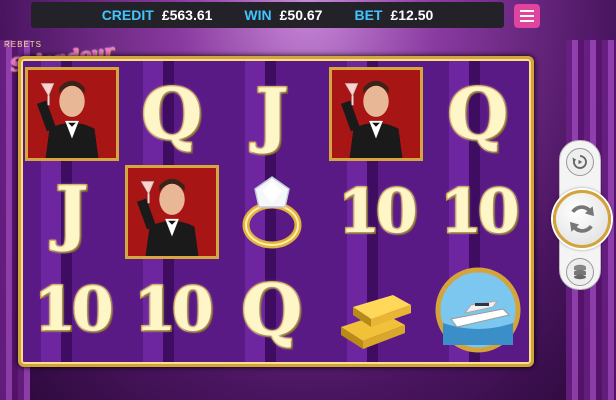 This screenshot has height=400, width=616. I want to click on bet-label: BET, so click(368, 15).